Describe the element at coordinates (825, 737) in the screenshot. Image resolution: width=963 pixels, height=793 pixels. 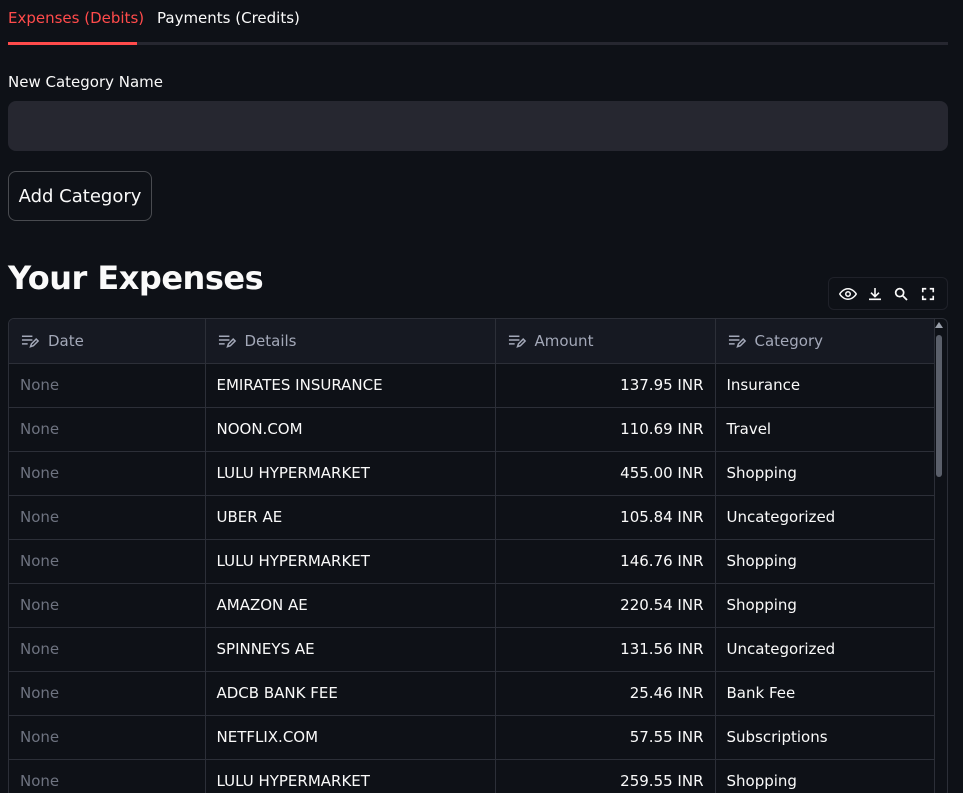
I see `cell-category: Subscriptions` at that location.